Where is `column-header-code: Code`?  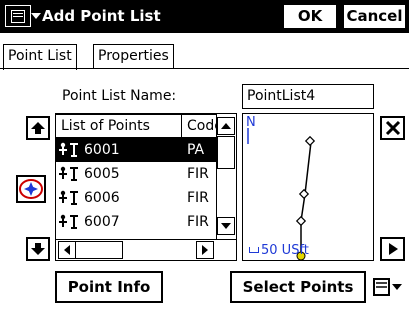
column-header-code: Code is located at coordinates (200, 126).